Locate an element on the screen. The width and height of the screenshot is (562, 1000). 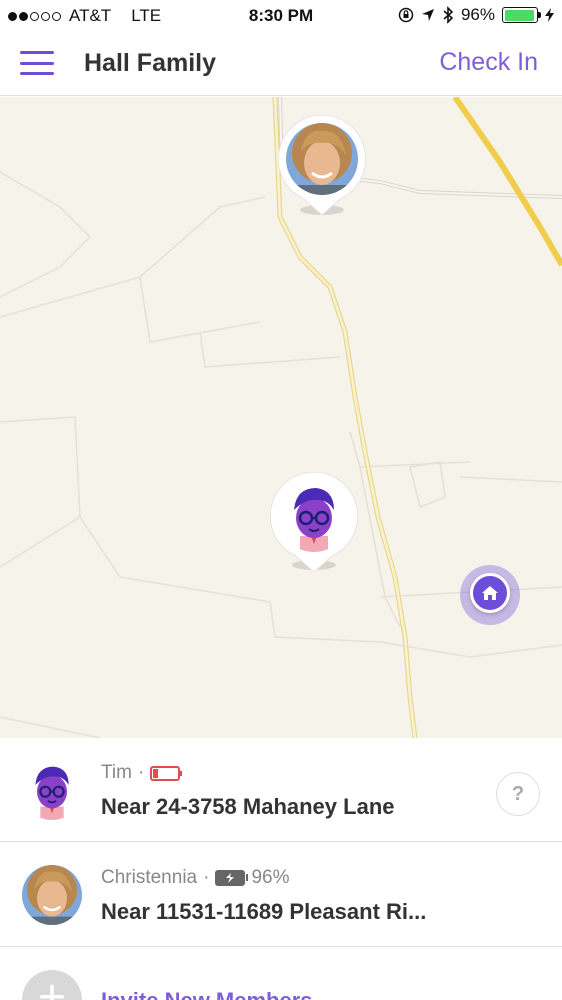
member-pin-tim is located at coordinates (314, 522).